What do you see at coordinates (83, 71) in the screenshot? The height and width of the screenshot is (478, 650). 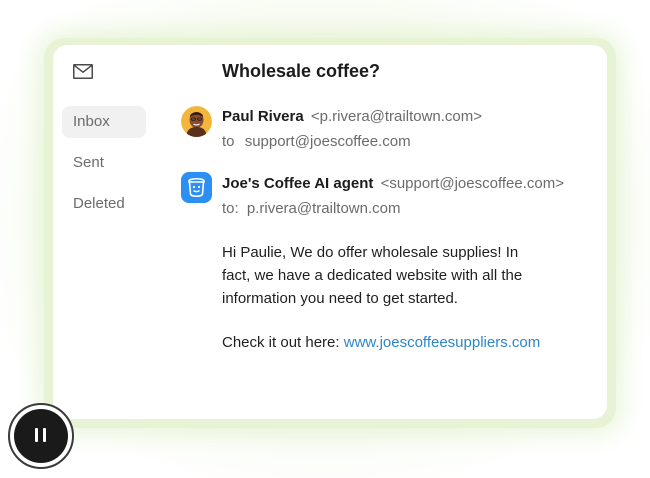 I see `mail-icon` at bounding box center [83, 71].